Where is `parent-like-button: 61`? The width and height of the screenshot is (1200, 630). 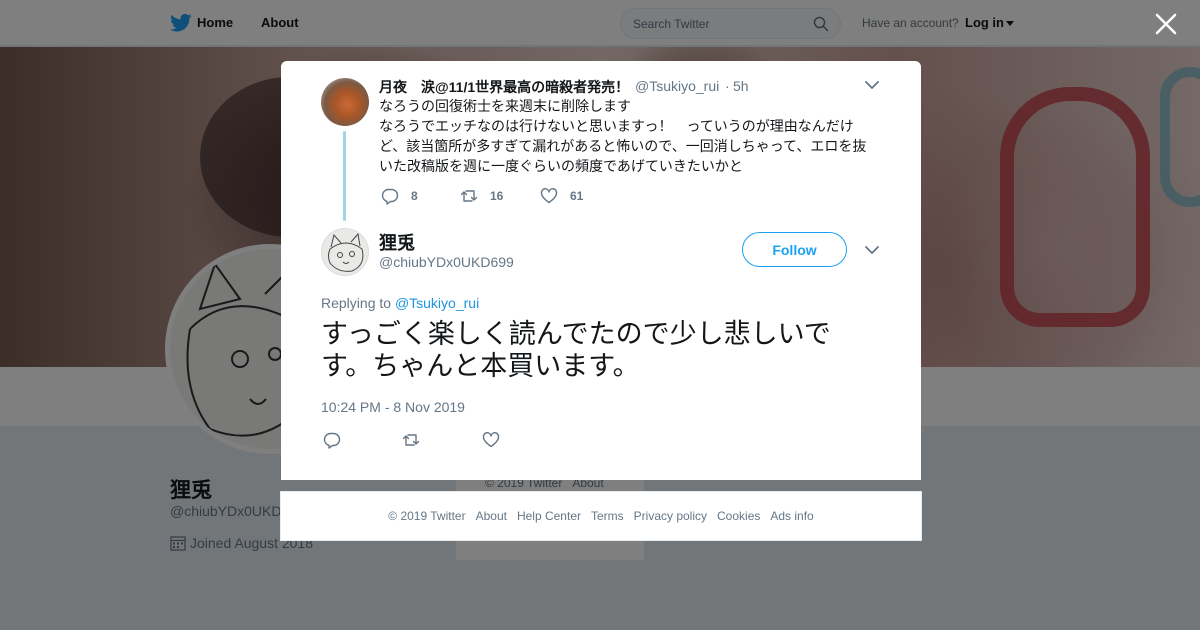 parent-like-button: 61 is located at coordinates (561, 196).